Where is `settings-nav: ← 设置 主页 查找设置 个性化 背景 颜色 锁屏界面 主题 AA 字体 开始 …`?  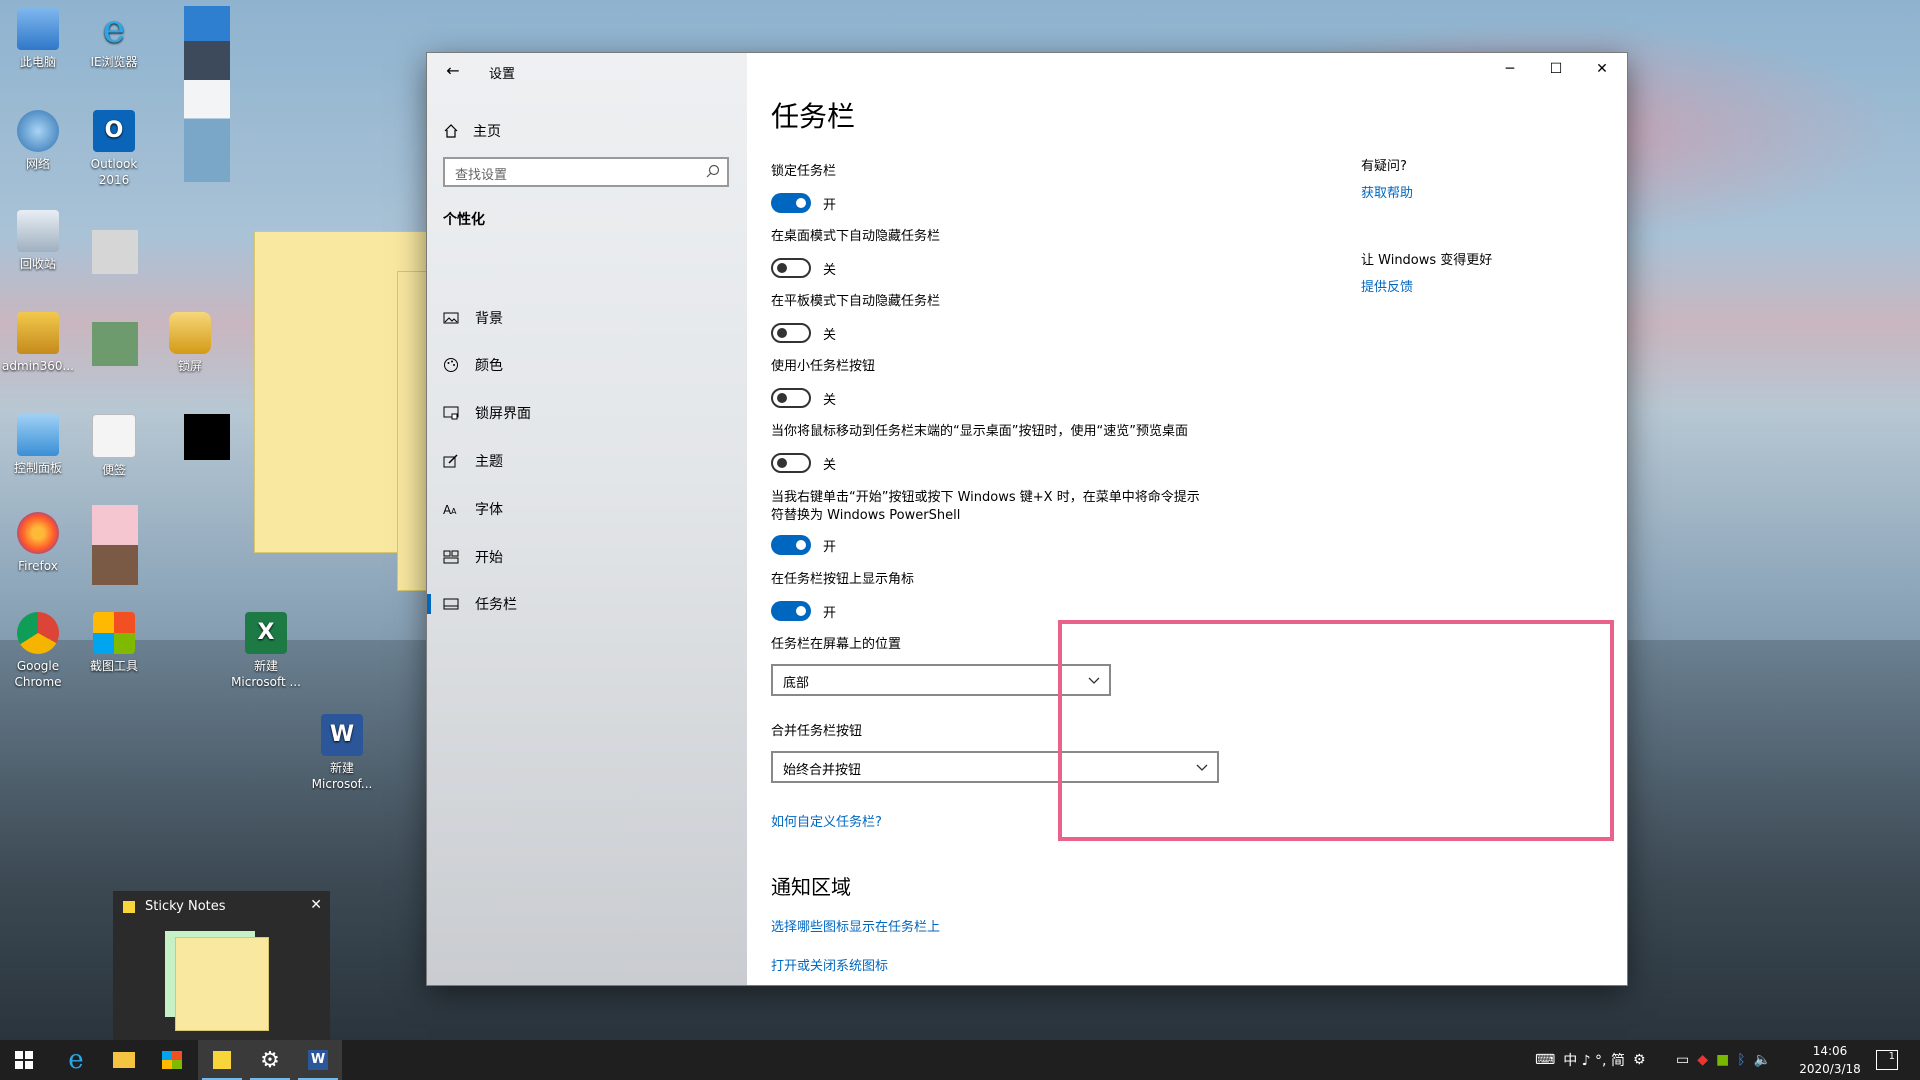
settings-nav: ← 设置 主页 查找设置 个性化 背景 颜色 锁屏界面 主题 AA 字体 开始 … is located at coordinates (587, 519).